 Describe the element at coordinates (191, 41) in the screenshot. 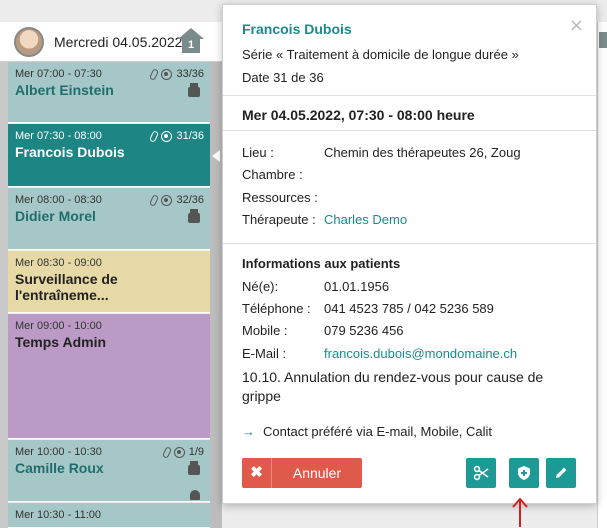

I see `home-visit-icon: 1` at that location.